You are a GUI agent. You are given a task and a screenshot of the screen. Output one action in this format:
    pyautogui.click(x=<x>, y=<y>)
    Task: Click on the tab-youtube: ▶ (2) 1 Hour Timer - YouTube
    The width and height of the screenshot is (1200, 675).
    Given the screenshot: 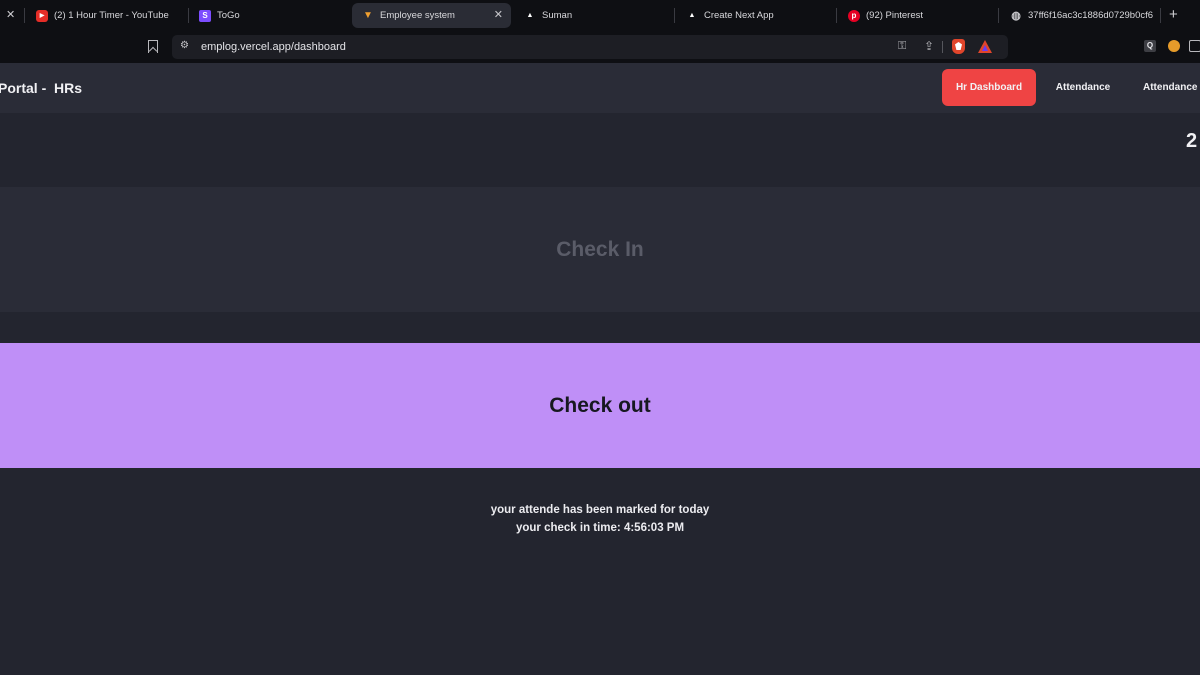 What is the action you would take?
    pyautogui.click(x=111, y=15)
    